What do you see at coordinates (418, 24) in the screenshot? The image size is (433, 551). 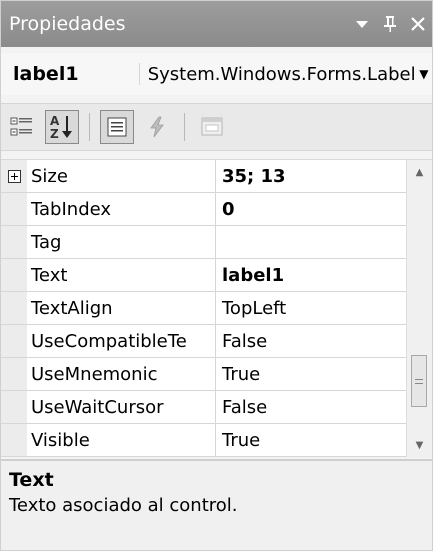 I see `close-icon` at bounding box center [418, 24].